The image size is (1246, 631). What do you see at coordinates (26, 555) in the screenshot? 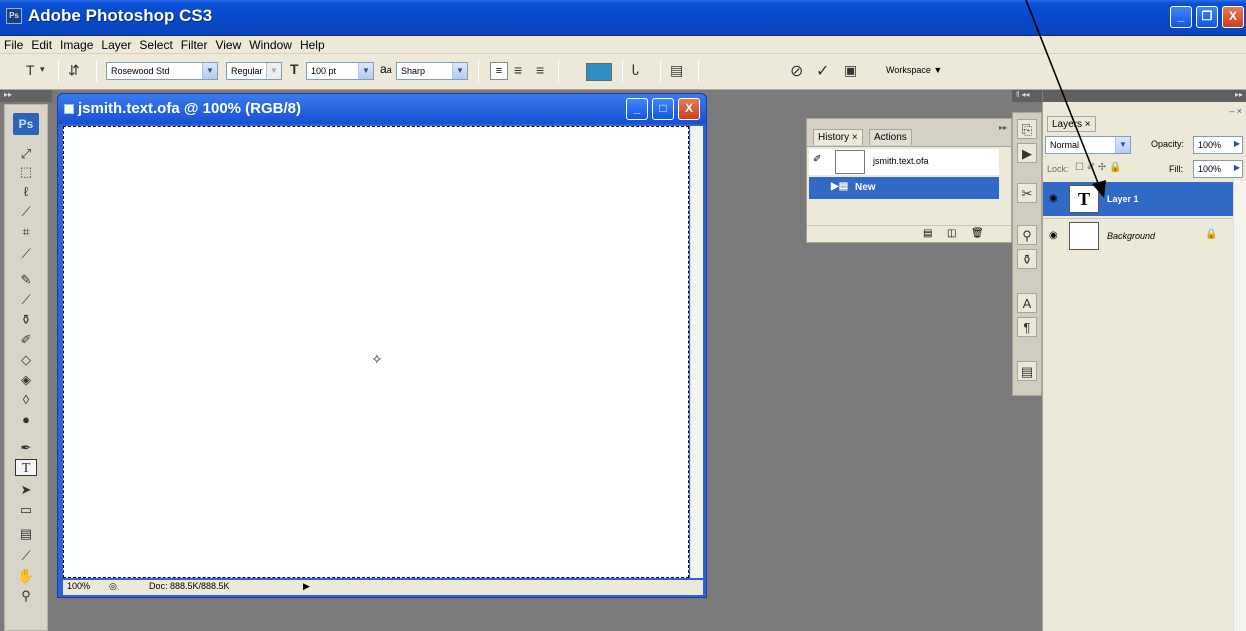
I see `eyedropper-tool-icon: ⟋` at bounding box center [26, 555].